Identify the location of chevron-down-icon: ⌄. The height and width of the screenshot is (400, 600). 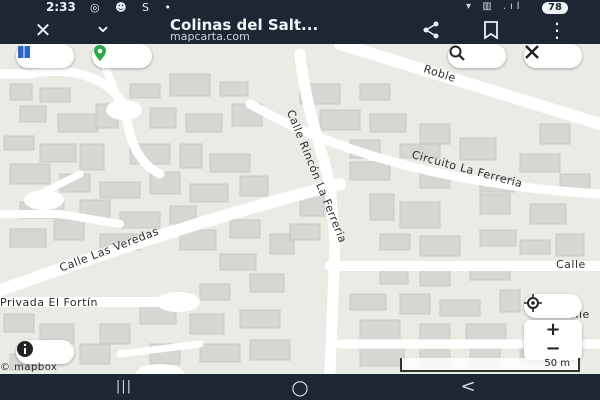
(103, 29).